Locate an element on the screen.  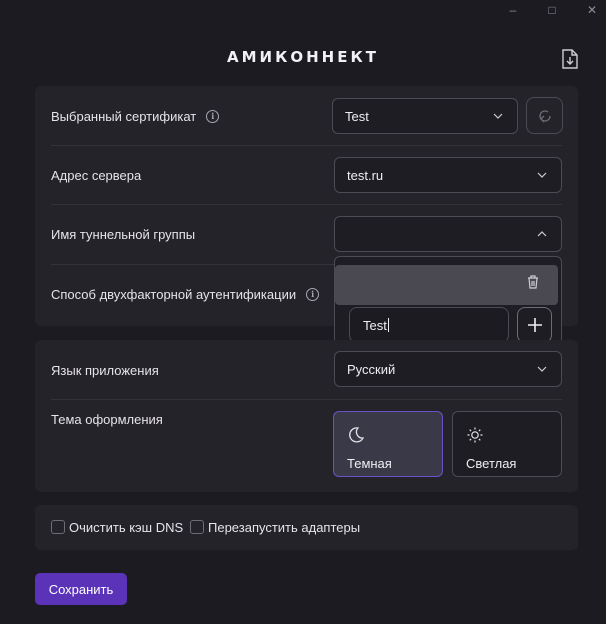
two-factor-row-label: Способ двухфакторной аутентификации i is located at coordinates (185, 294).